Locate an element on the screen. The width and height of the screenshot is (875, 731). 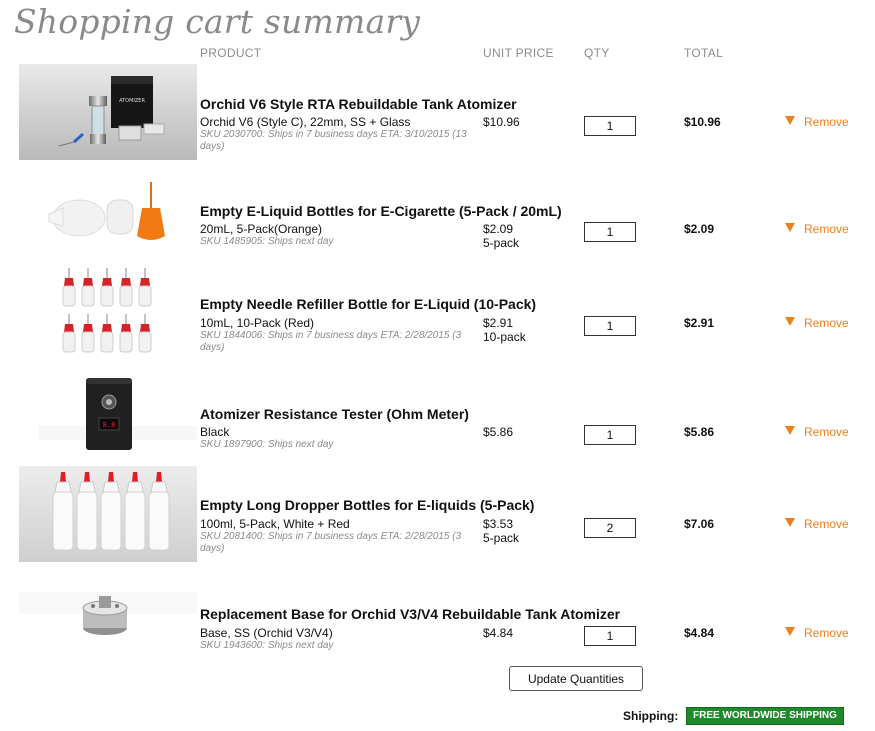
product-variant: 10mL, 10-Pack (Red) is located at coordinates (257, 323).